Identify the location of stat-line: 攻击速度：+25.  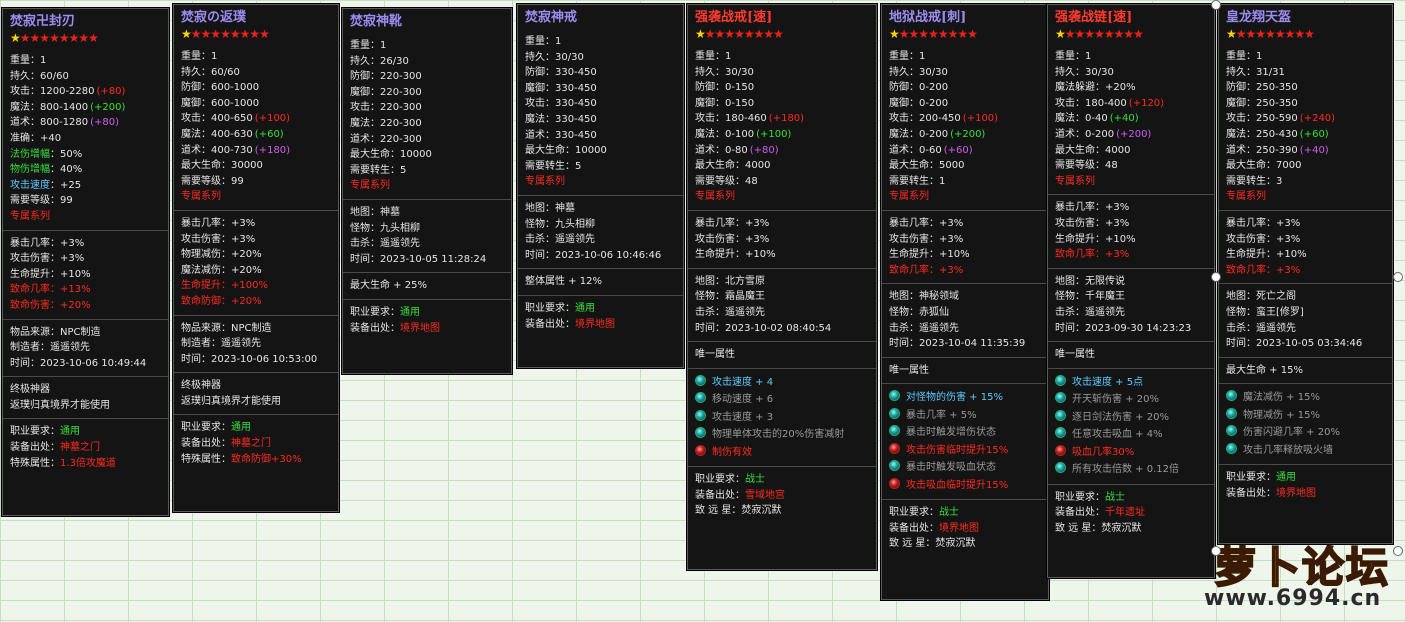
(46, 185).